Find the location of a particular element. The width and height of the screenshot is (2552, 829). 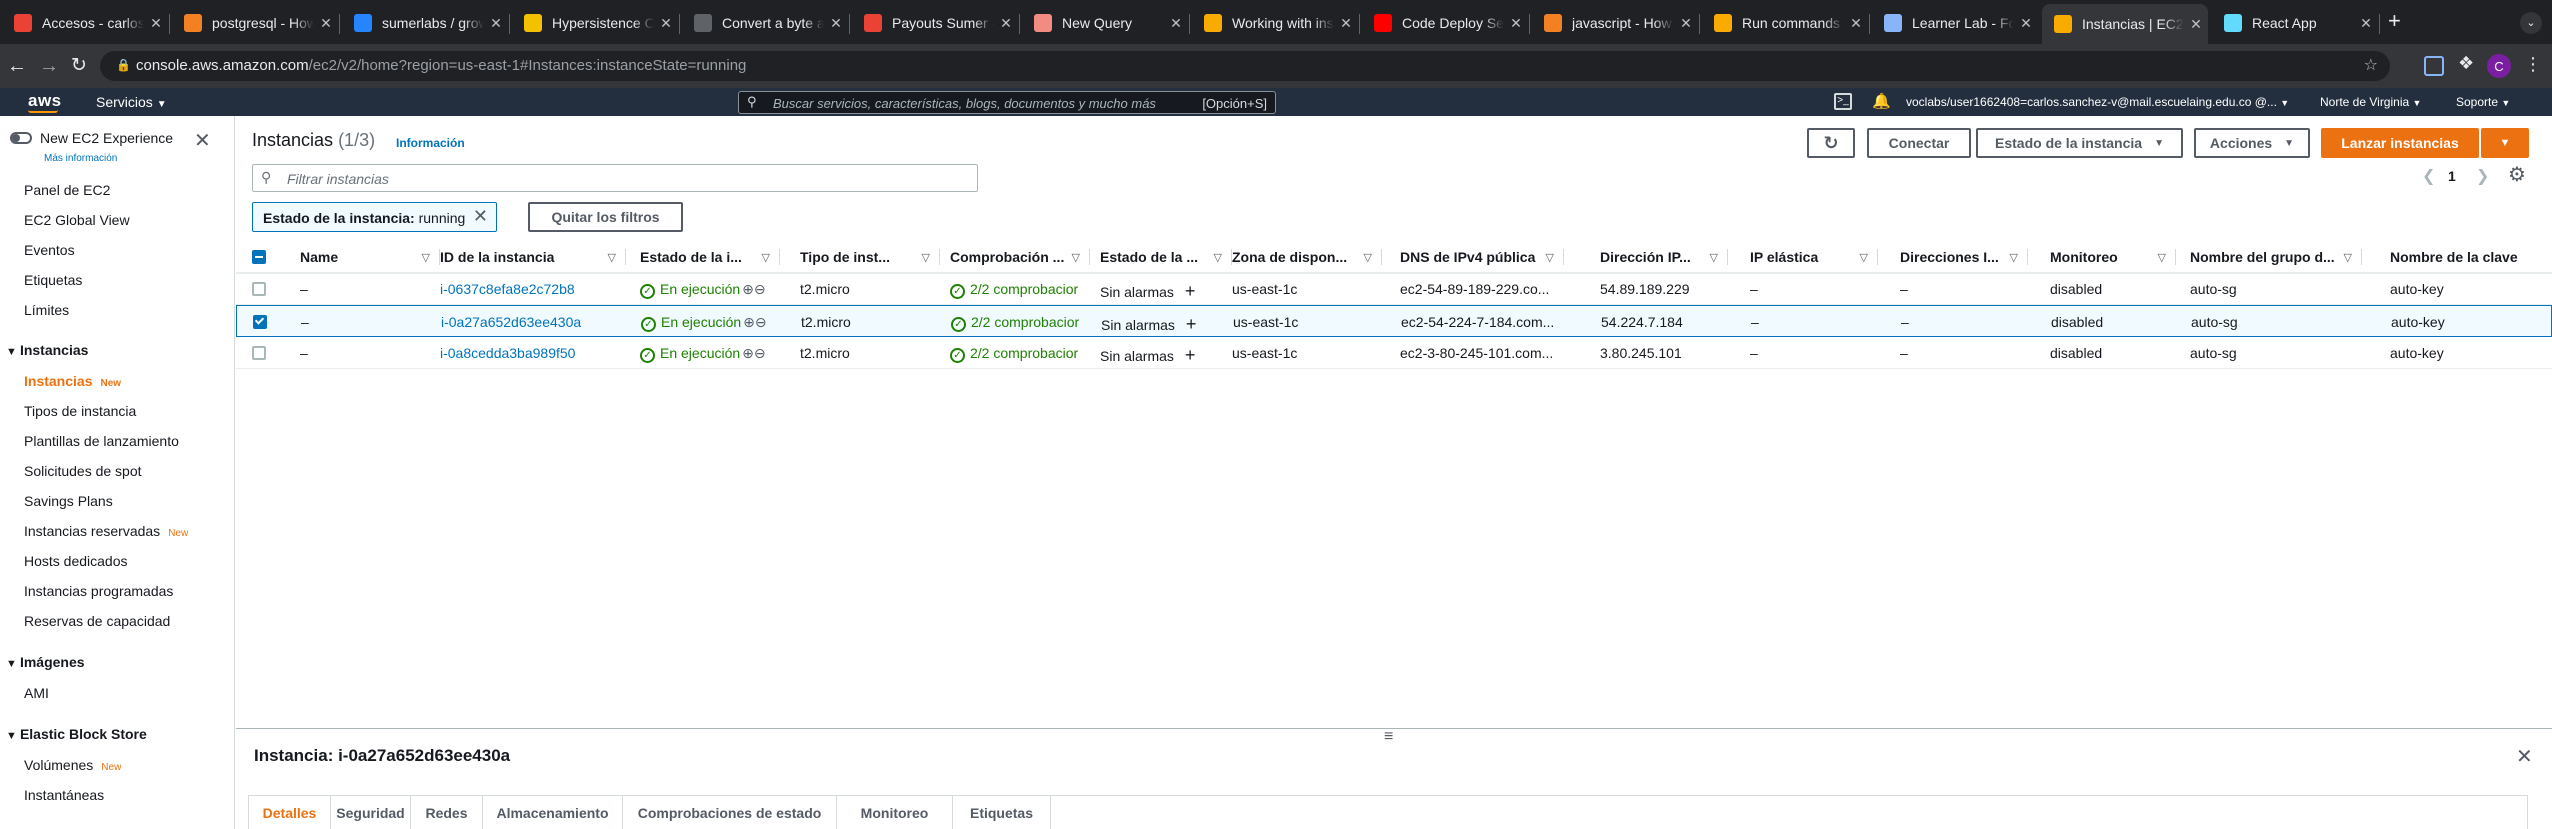

browser-tab: Payouts Sumer - 20✕ is located at coordinates (935, 23).